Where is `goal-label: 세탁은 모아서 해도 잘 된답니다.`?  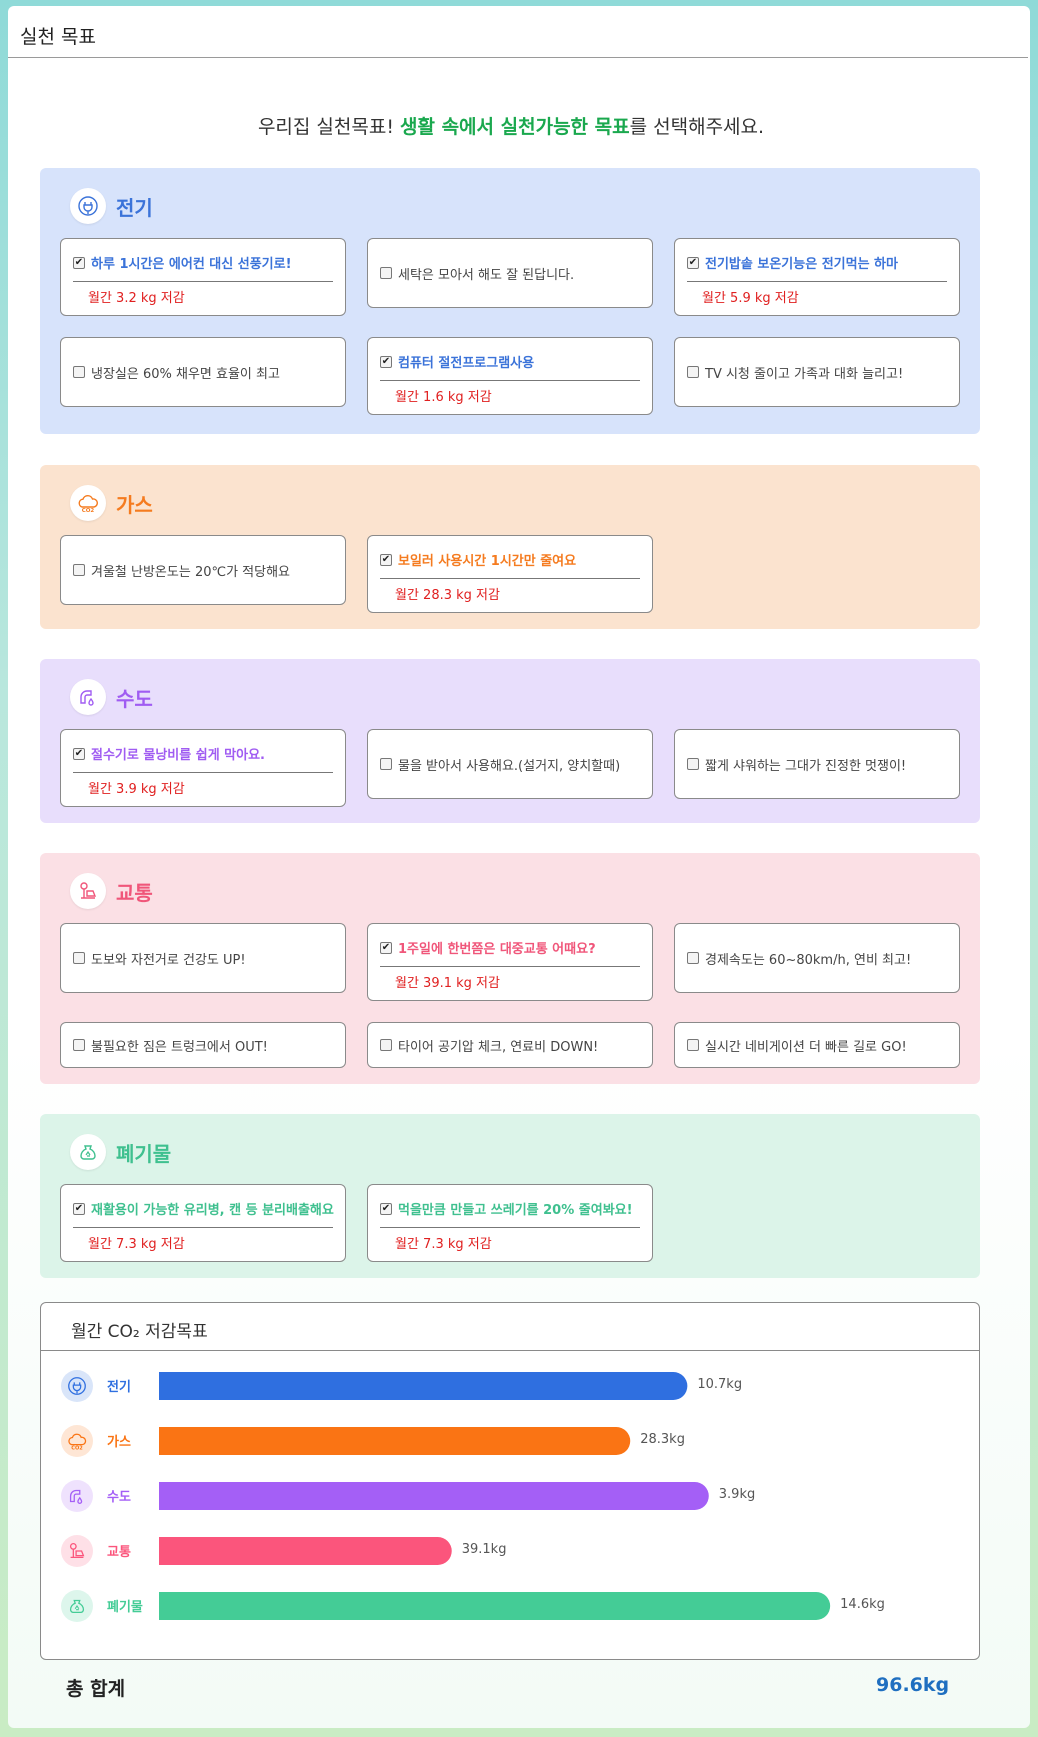
goal-label: 세탁은 모아서 해도 잘 된답니다. is located at coordinates (477, 273).